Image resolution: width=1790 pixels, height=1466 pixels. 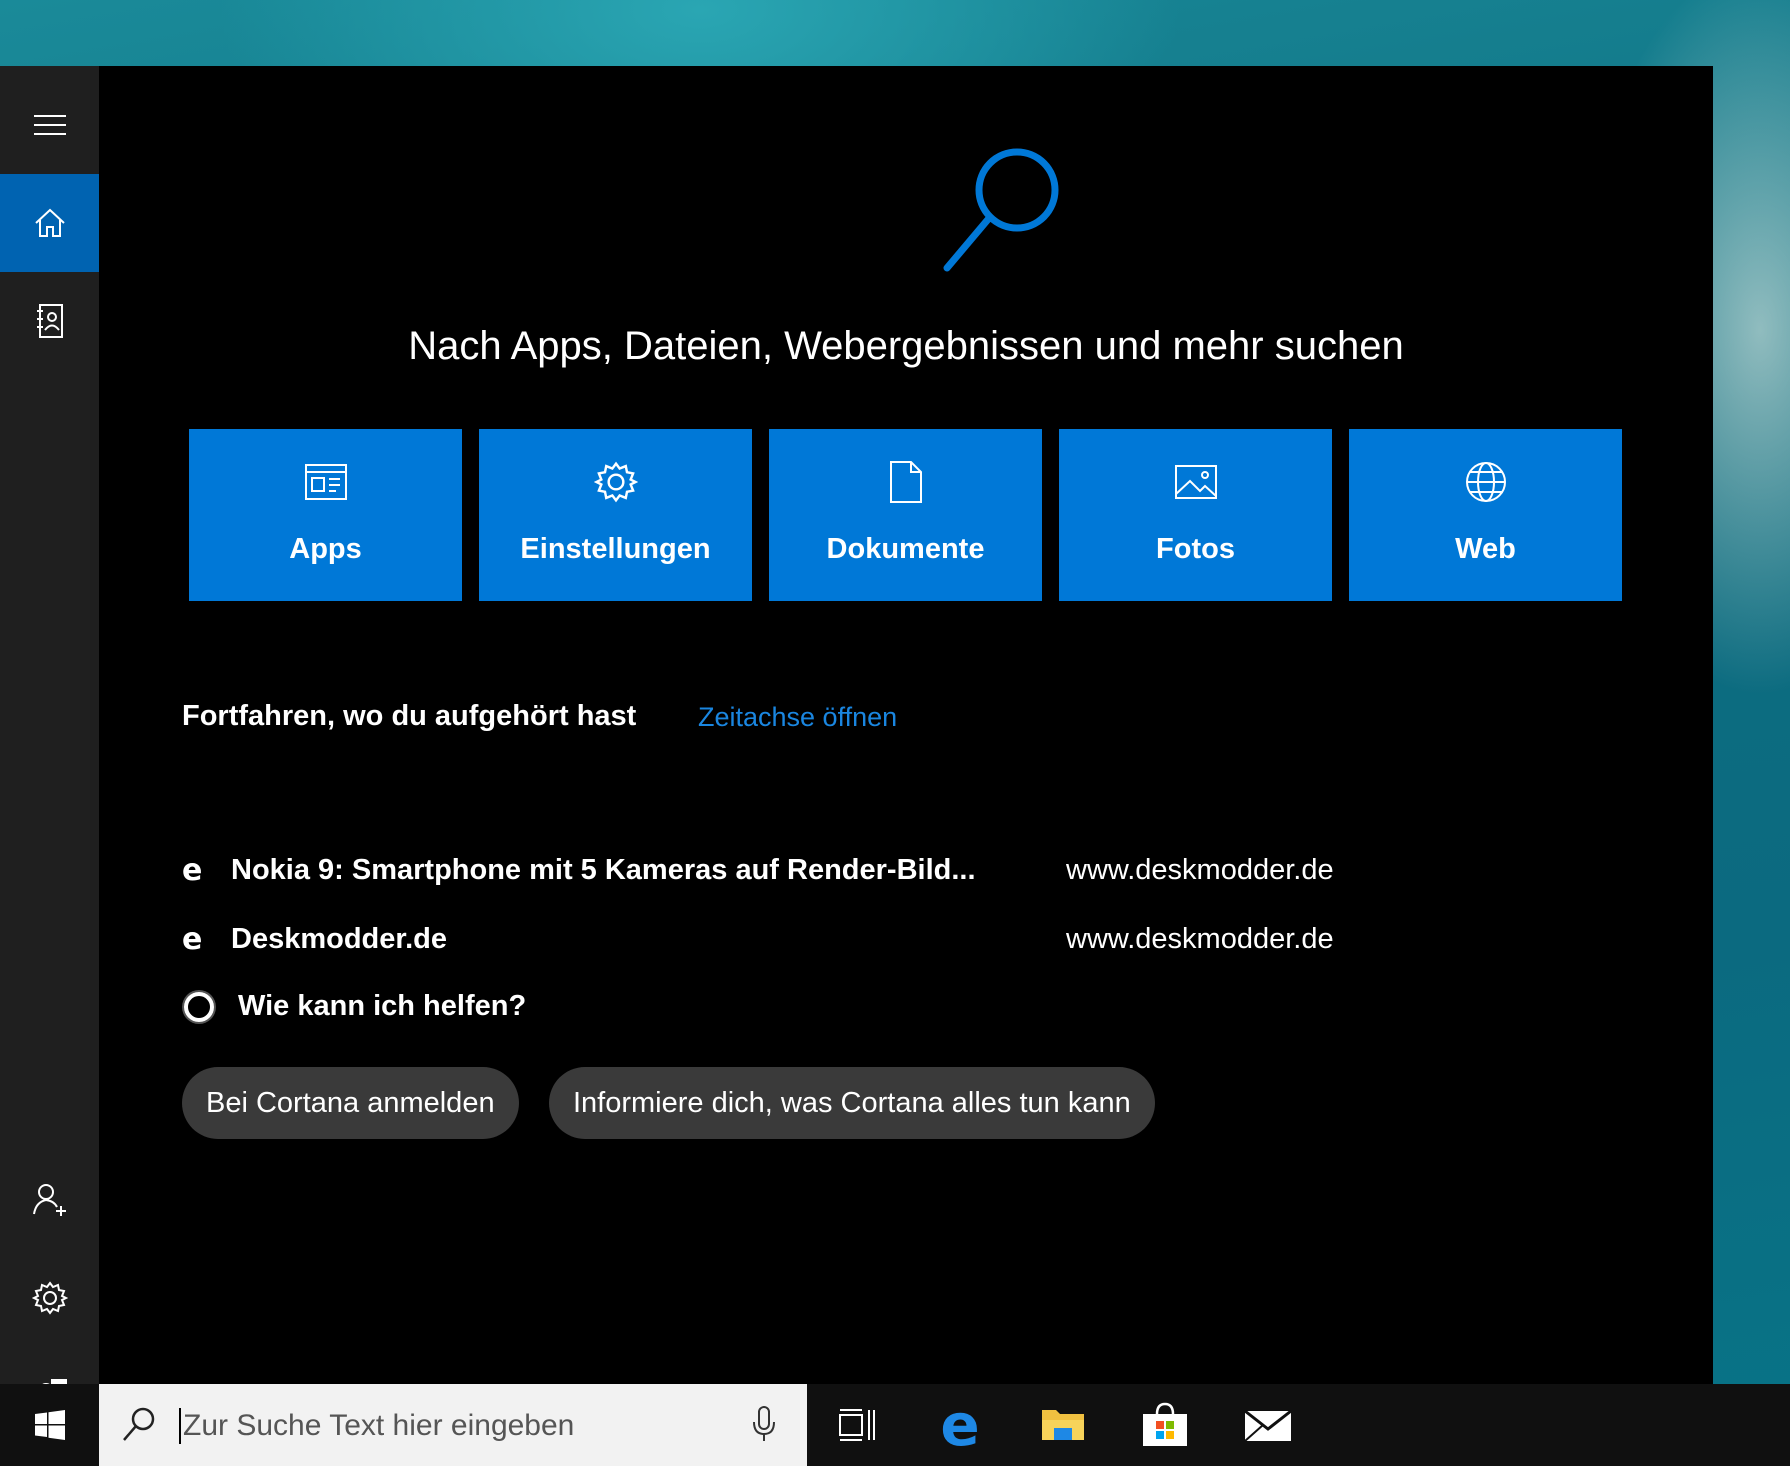 I want to click on task-view-icon, so click(x=857, y=1425).